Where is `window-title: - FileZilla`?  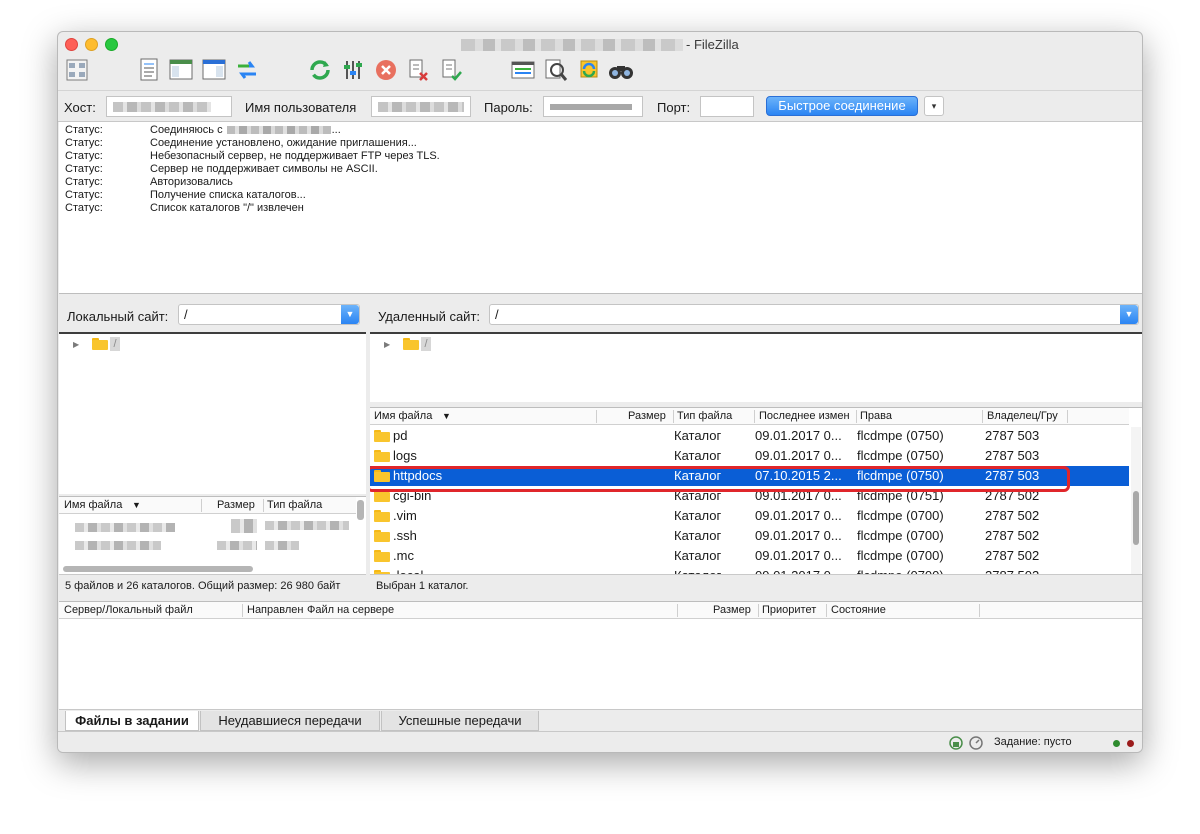
window-title: - FileZilla is located at coordinates (712, 44).